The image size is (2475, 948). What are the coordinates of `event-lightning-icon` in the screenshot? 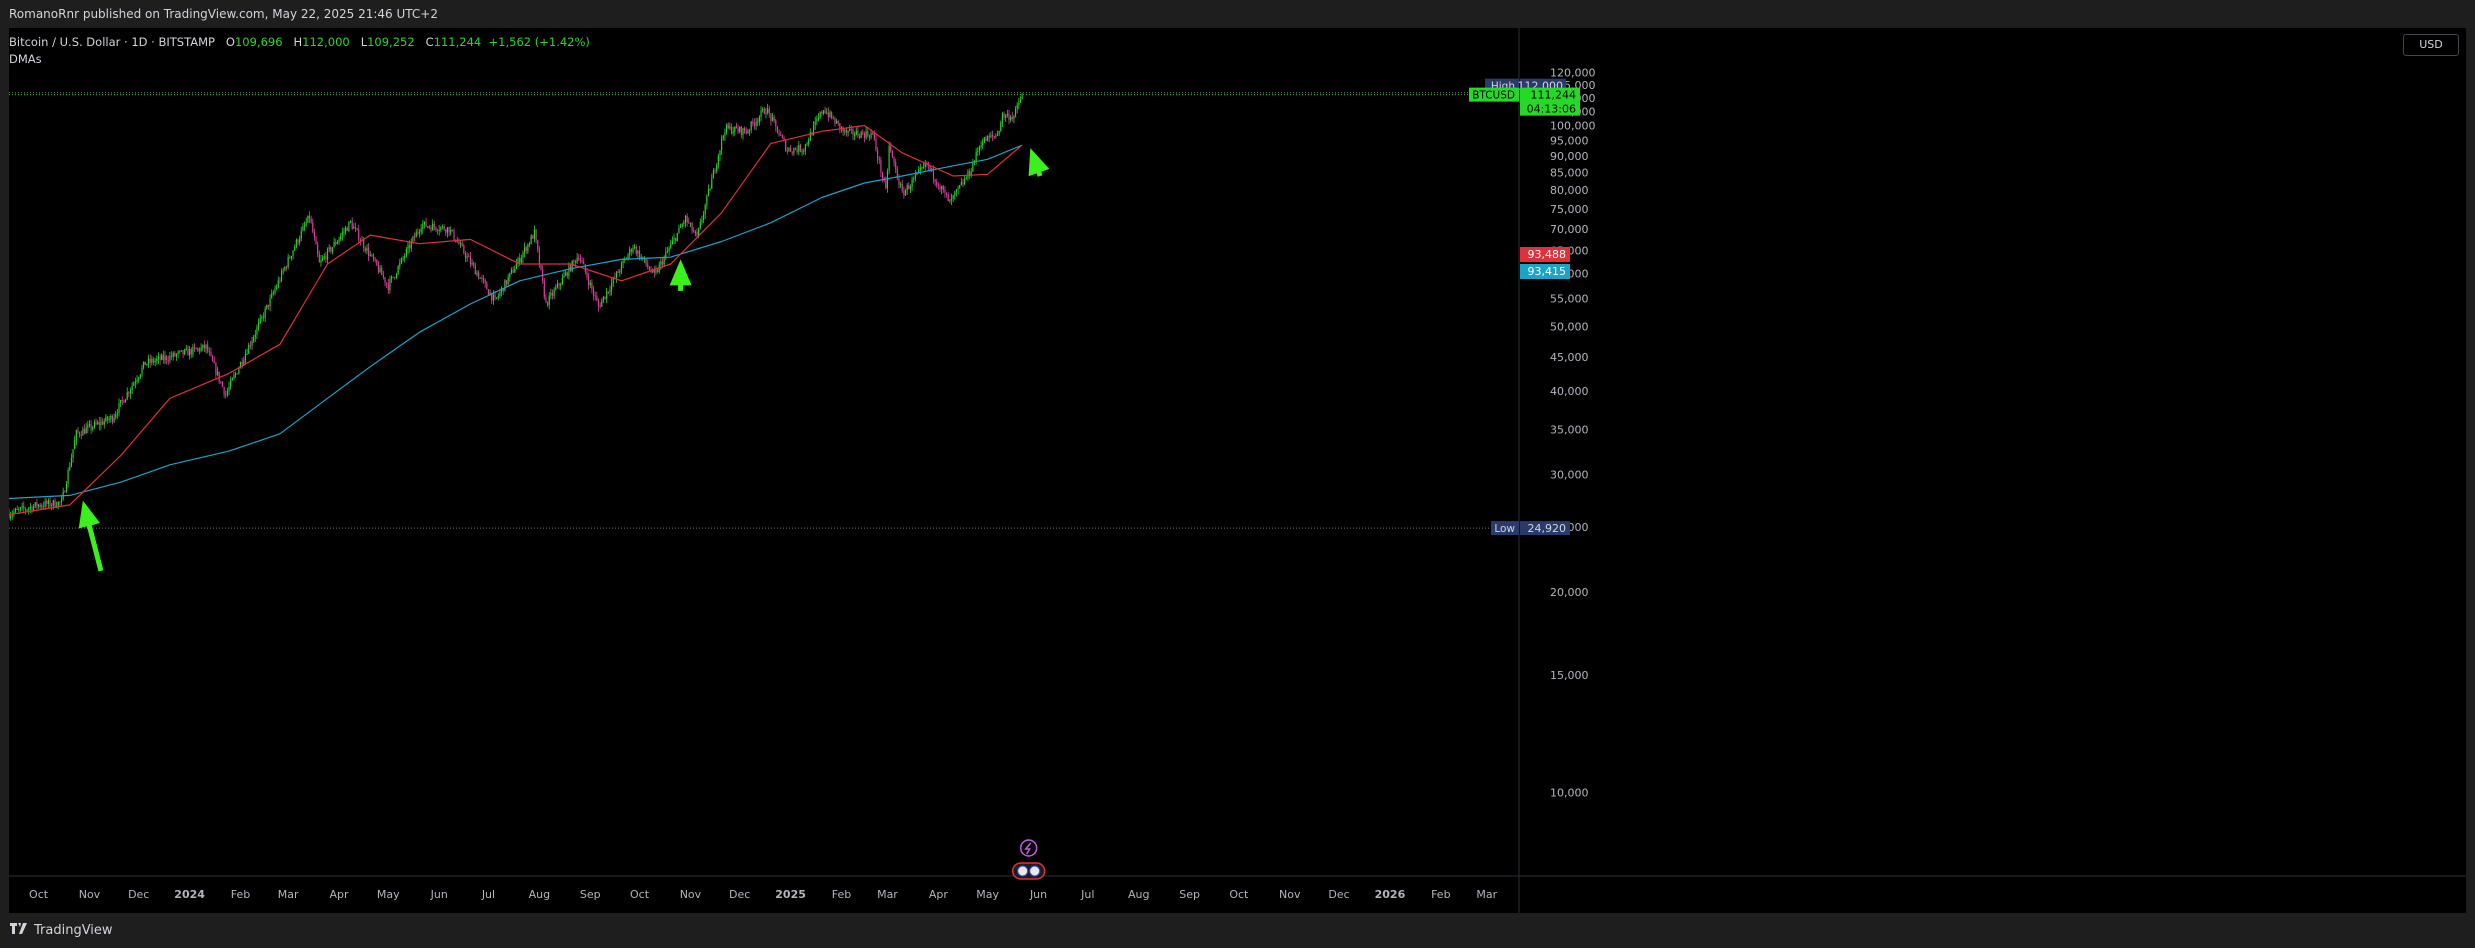 It's located at (1028, 848).